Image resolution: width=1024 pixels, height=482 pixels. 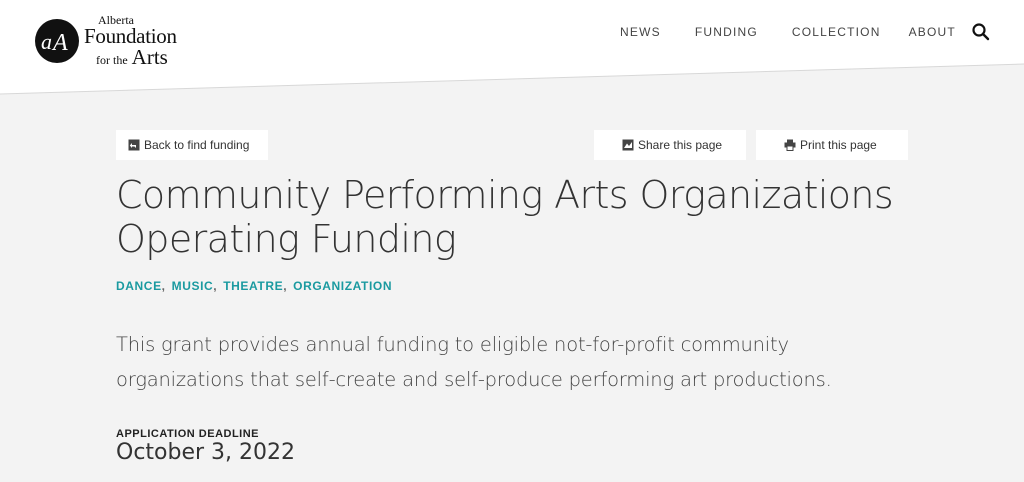 What do you see at coordinates (206, 452) in the screenshot?
I see `deadline-value: October 3, 2022` at bounding box center [206, 452].